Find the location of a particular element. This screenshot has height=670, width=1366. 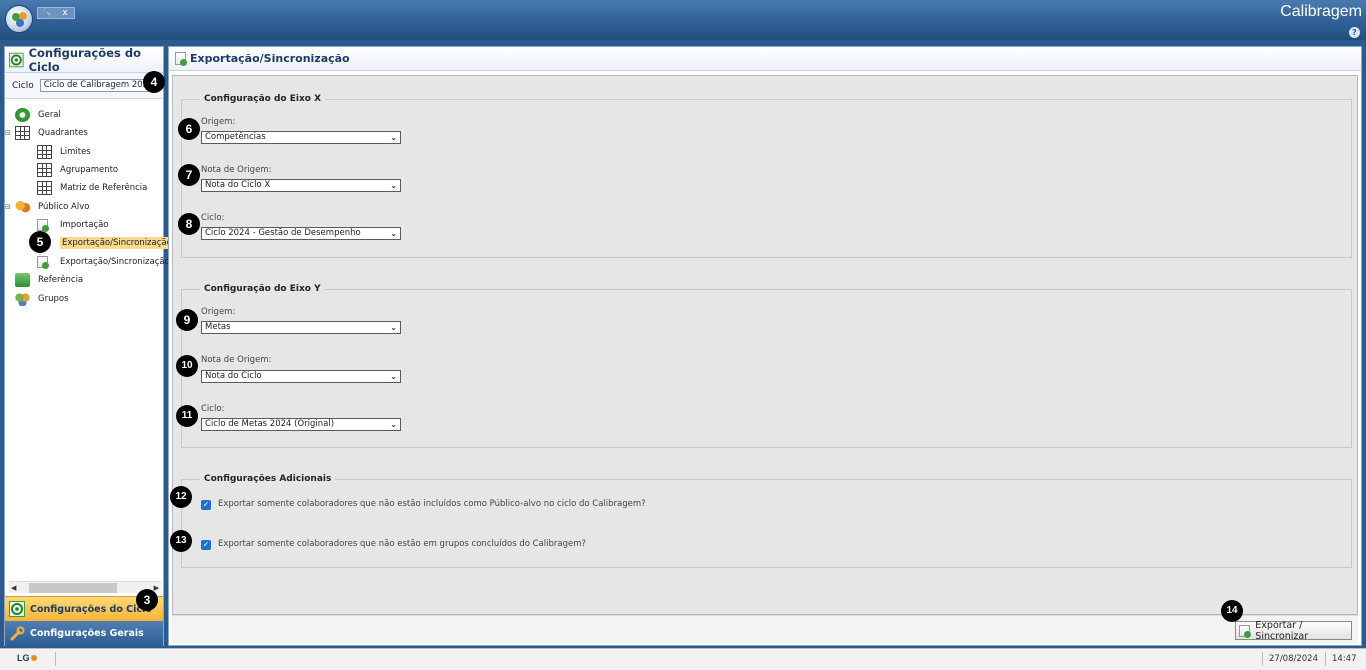

tree-item-agrupamento: Agrupamento is located at coordinates (77, 170).